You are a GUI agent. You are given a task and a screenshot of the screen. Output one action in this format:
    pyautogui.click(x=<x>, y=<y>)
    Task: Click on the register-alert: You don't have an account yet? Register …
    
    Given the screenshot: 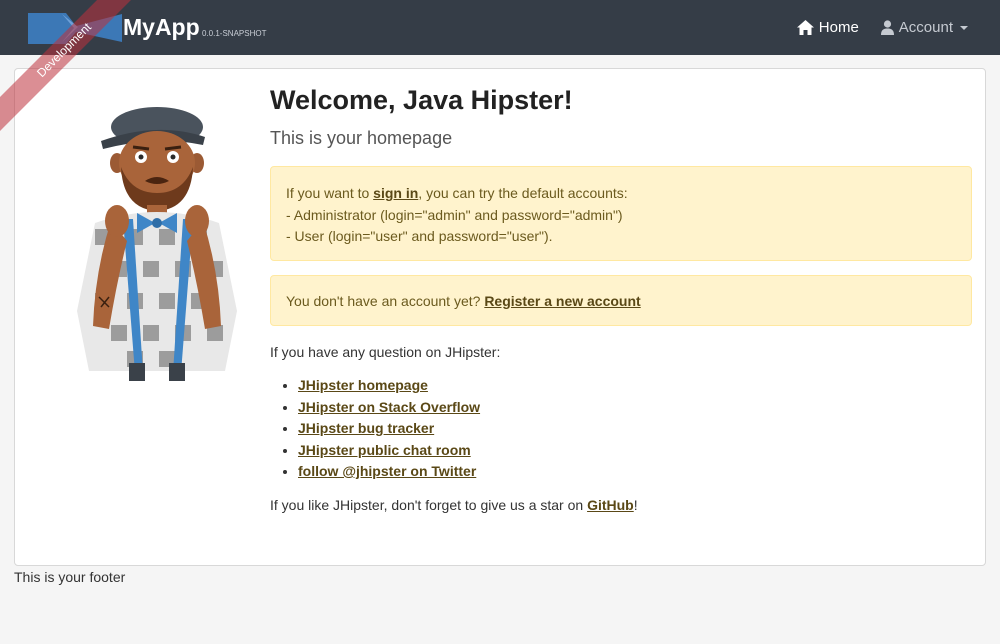 What is the action you would take?
    pyautogui.click(x=621, y=300)
    